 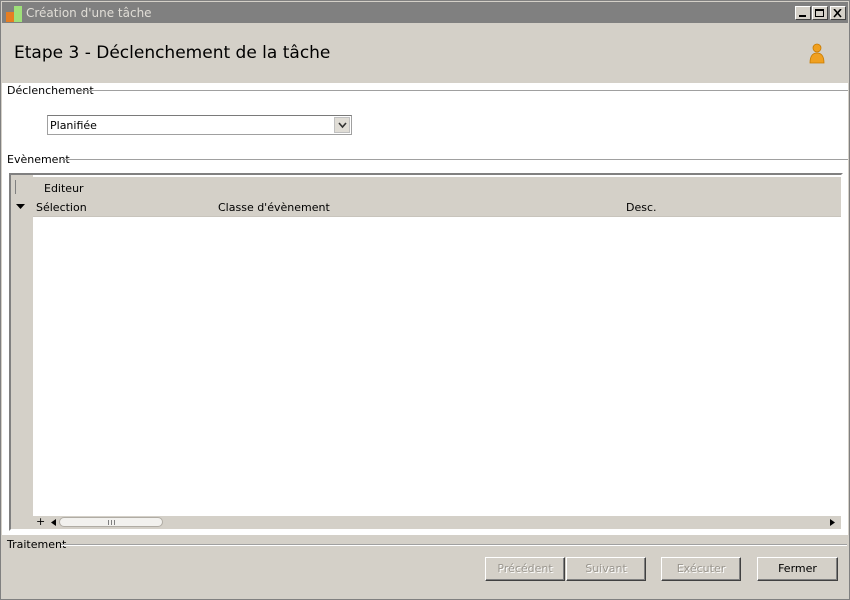 I want to click on previous-button: Précédent, so click(x=525, y=569).